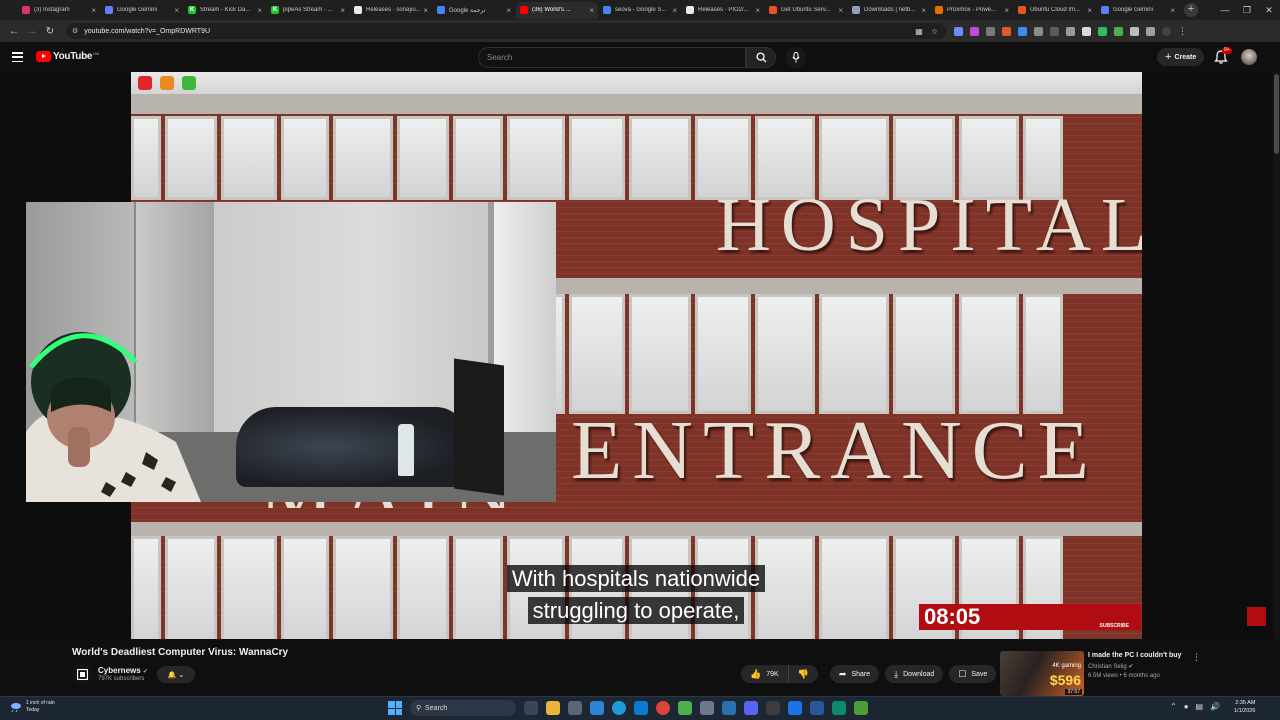 The width and height of the screenshot is (1280, 720). What do you see at coordinates (391, 10) in the screenshot?
I see `browser-tab: Releases · sonayu... ×` at bounding box center [391, 10].